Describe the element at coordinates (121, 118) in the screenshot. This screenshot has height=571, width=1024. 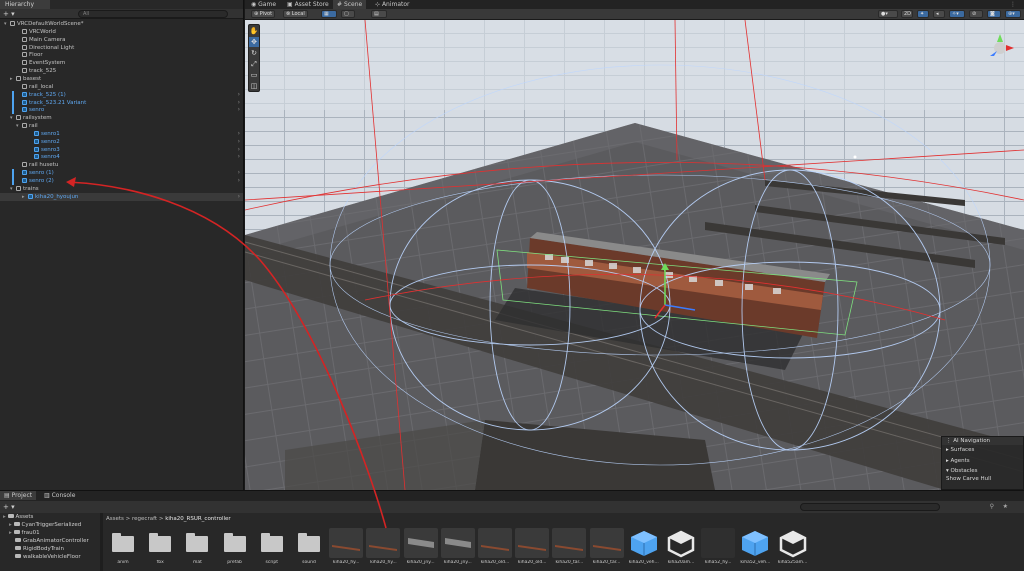
I see `hierarchy-item: ▾ railsystem` at that location.